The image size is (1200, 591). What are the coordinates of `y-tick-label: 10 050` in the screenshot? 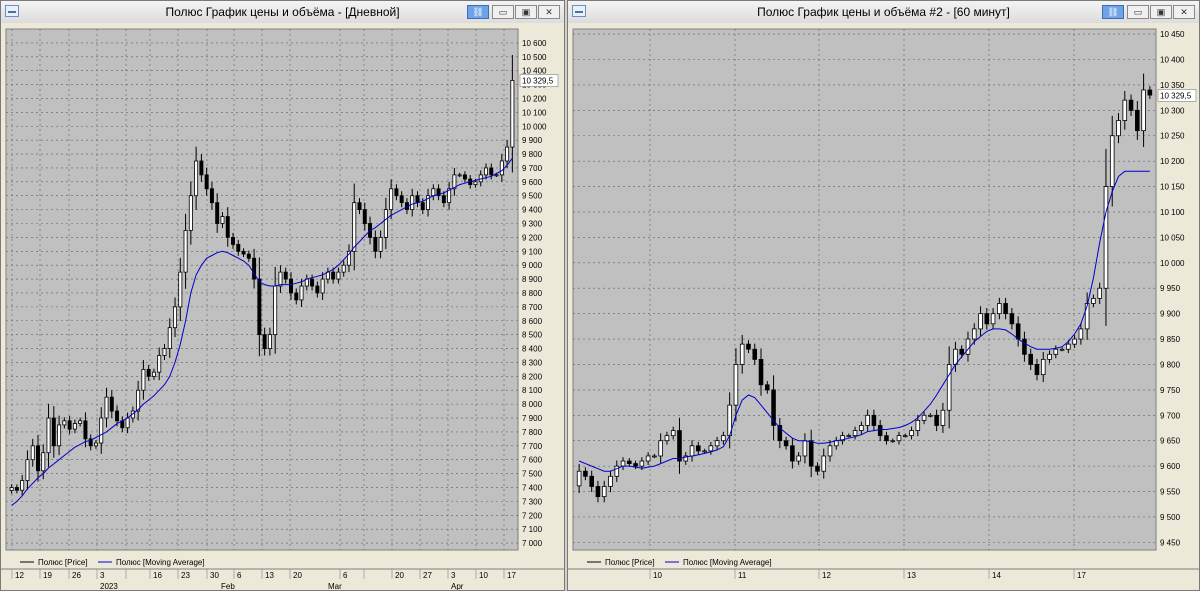 It's located at (1172, 237).